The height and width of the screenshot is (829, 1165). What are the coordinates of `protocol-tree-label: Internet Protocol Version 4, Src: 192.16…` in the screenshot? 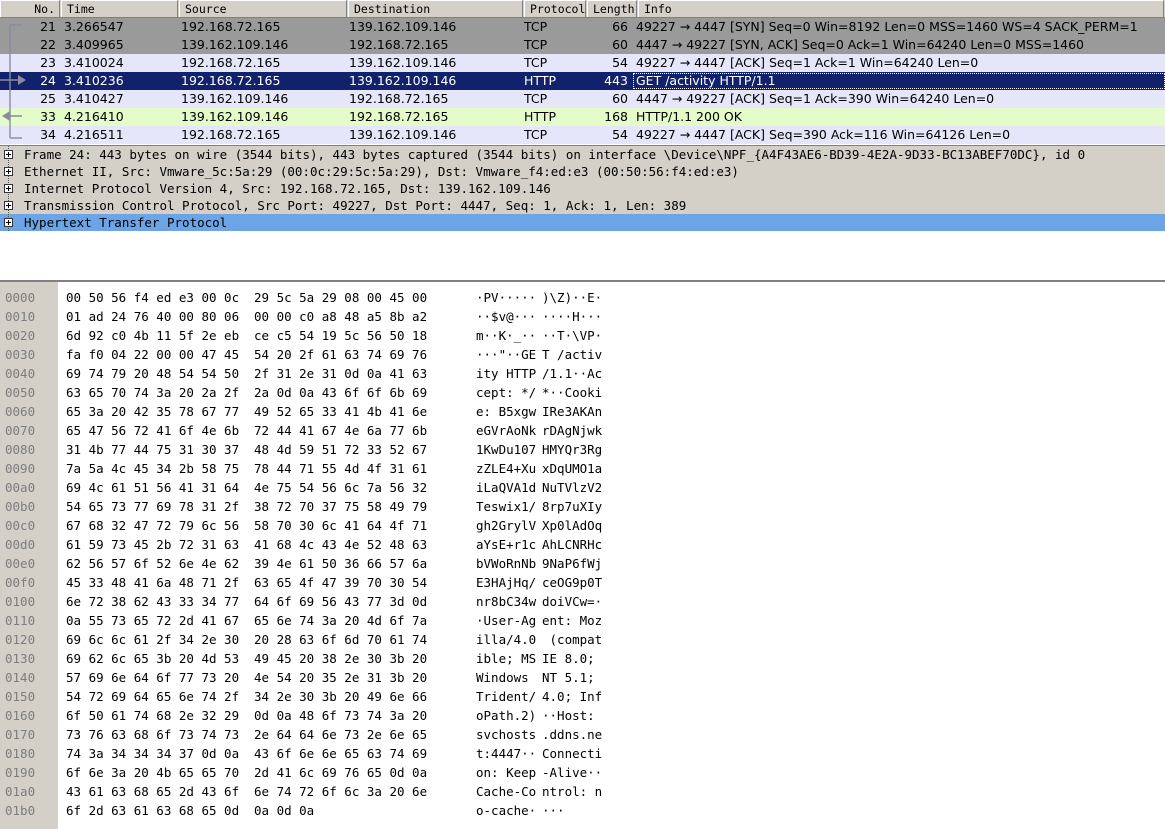 It's located at (287, 188).